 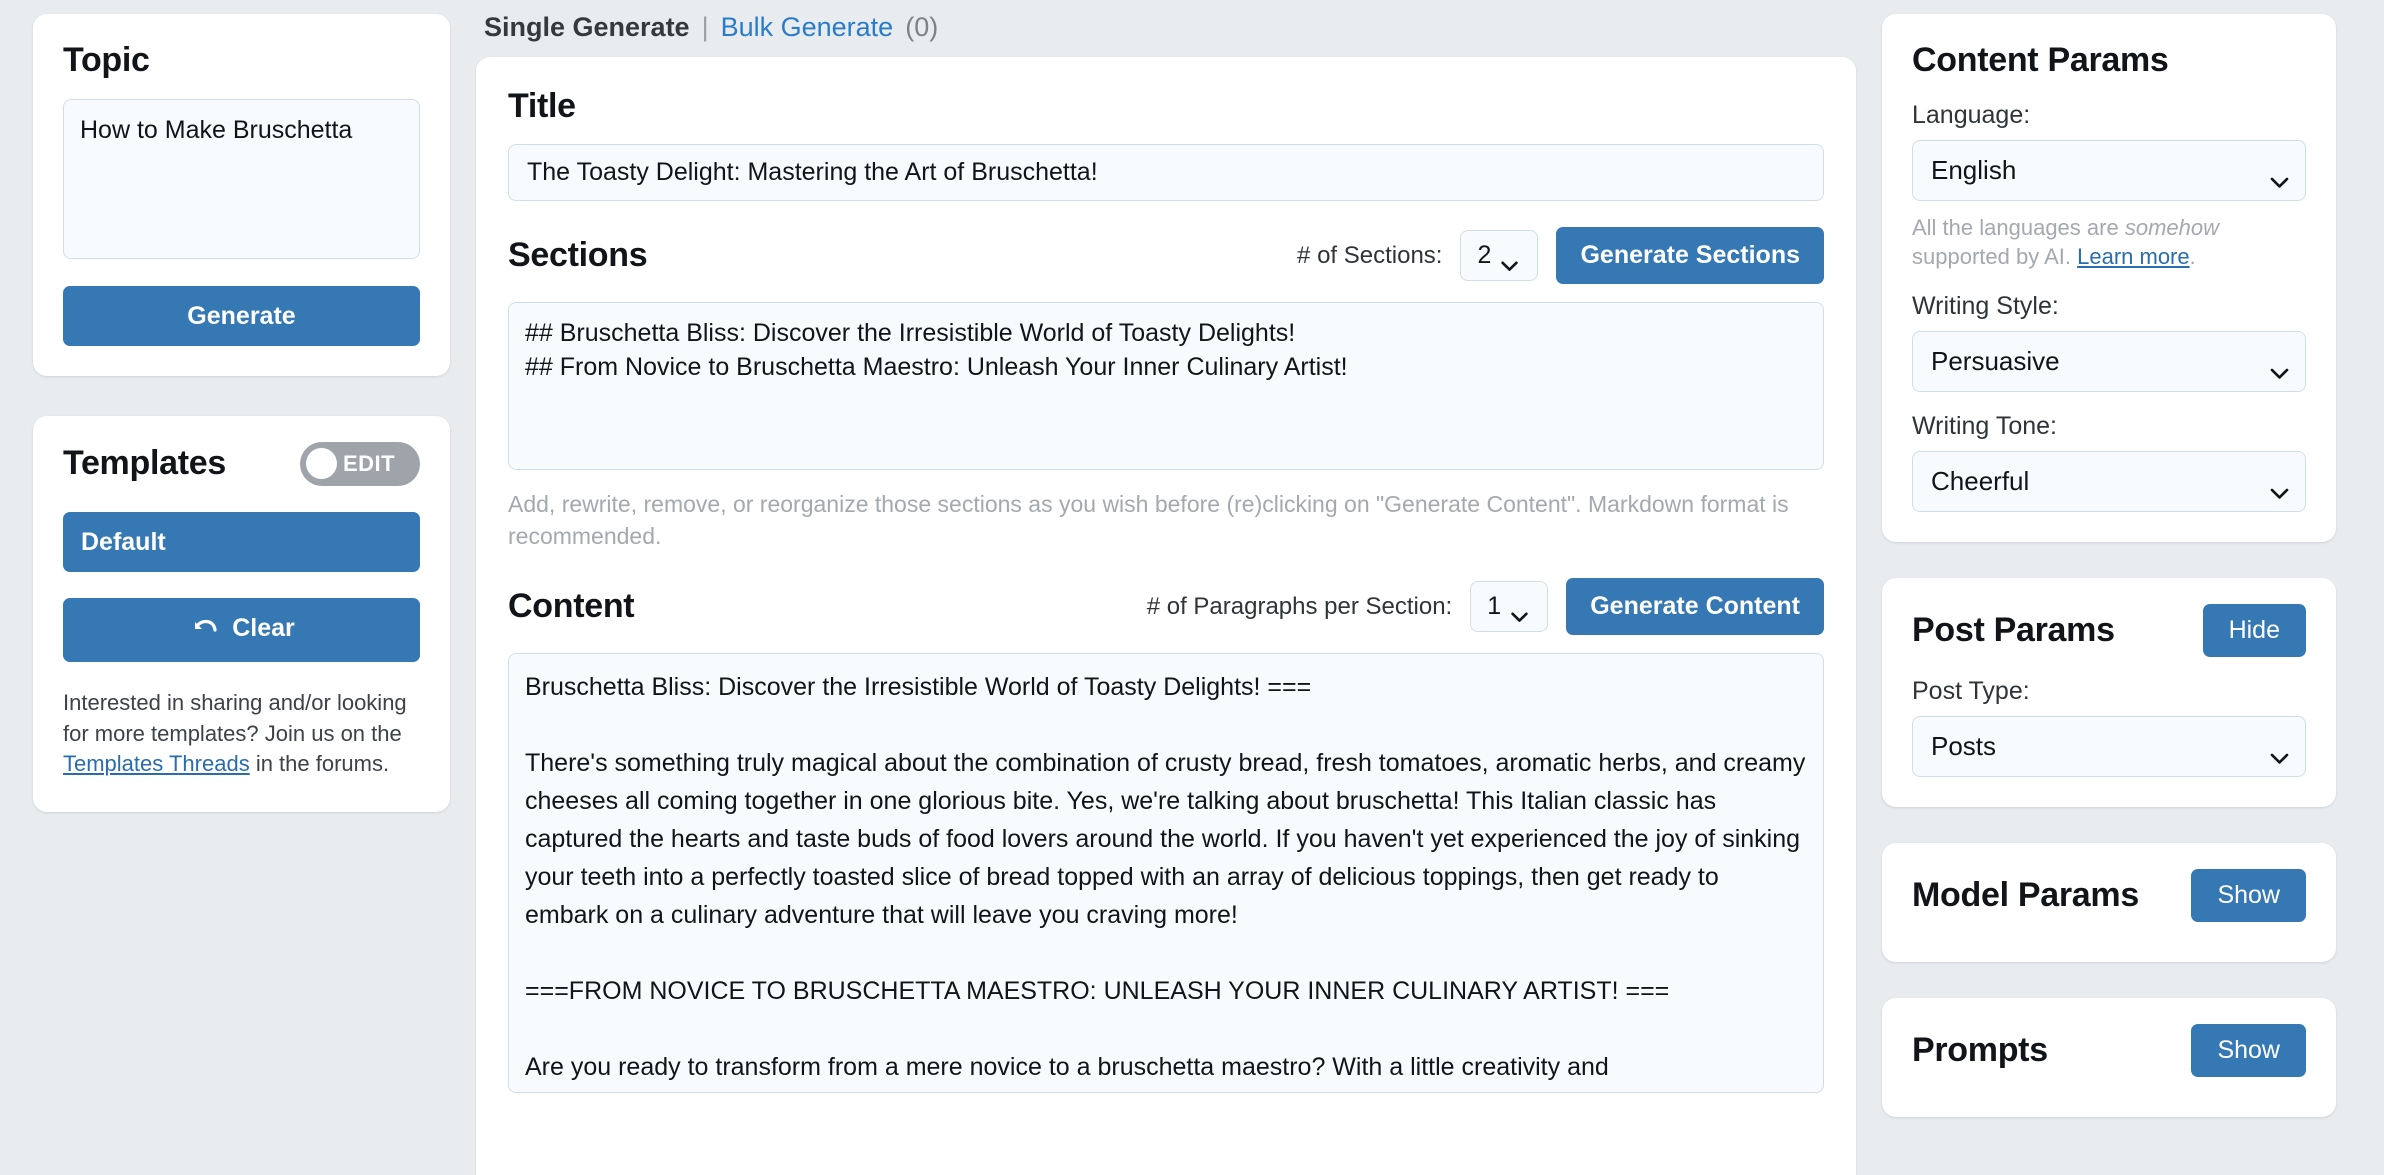 I want to click on templates-edit-label: EDIT, so click(x=369, y=463).